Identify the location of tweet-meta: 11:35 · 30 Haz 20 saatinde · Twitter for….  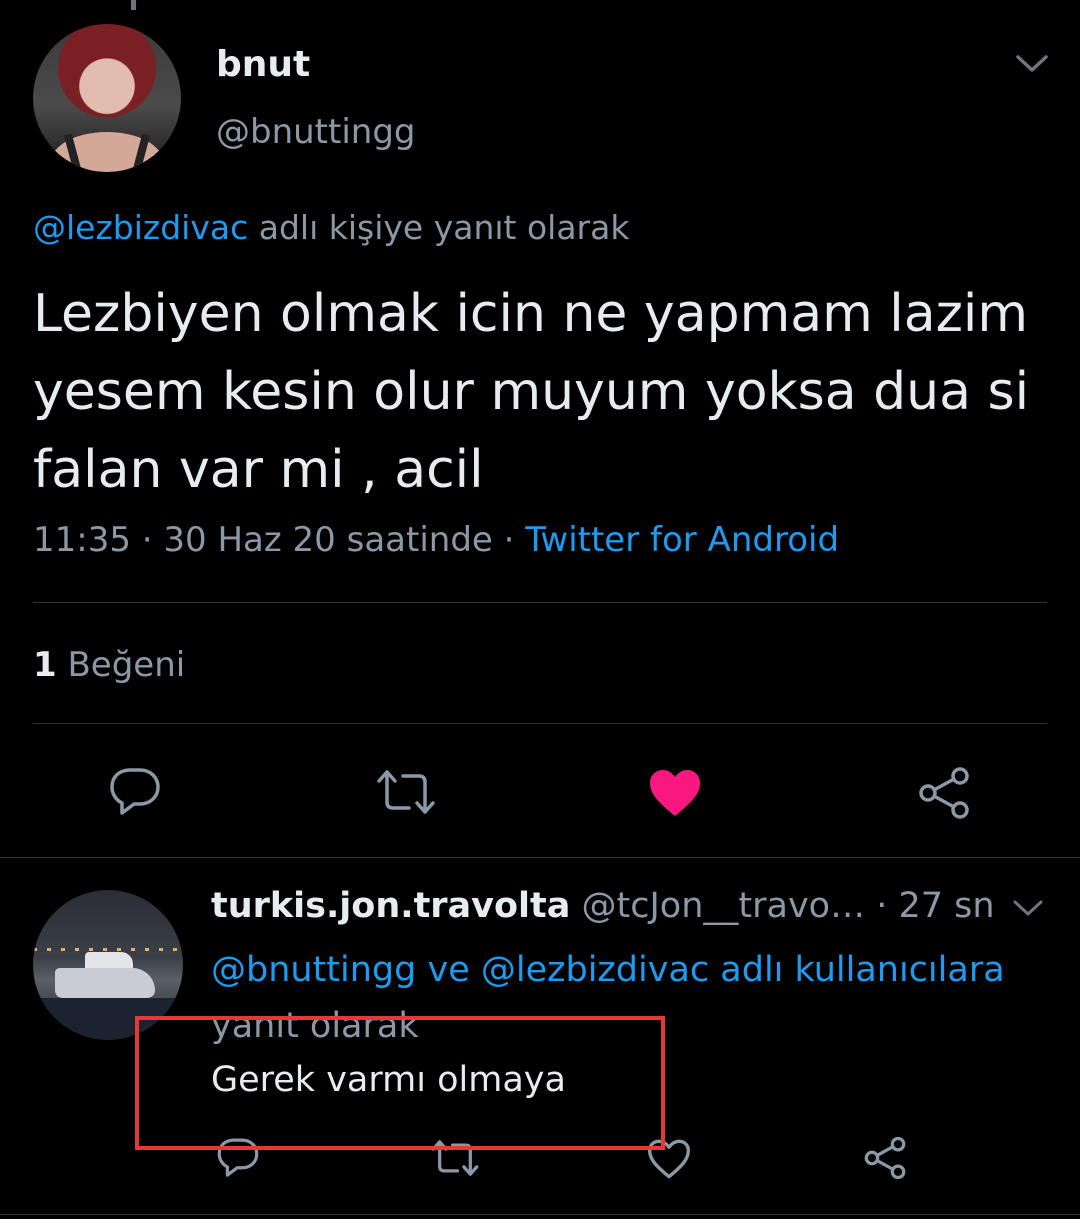
(436, 540).